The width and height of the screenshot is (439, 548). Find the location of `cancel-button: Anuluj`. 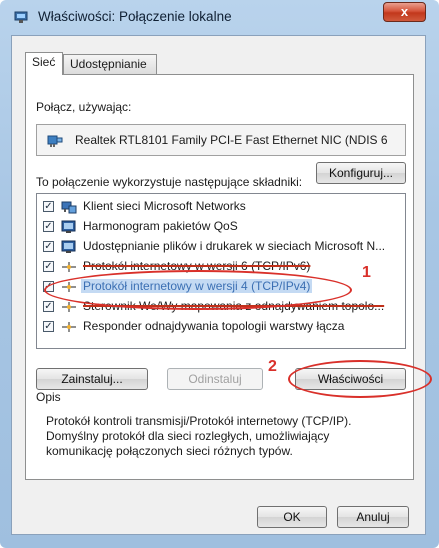

cancel-button: Anuluj is located at coordinates (373, 517).